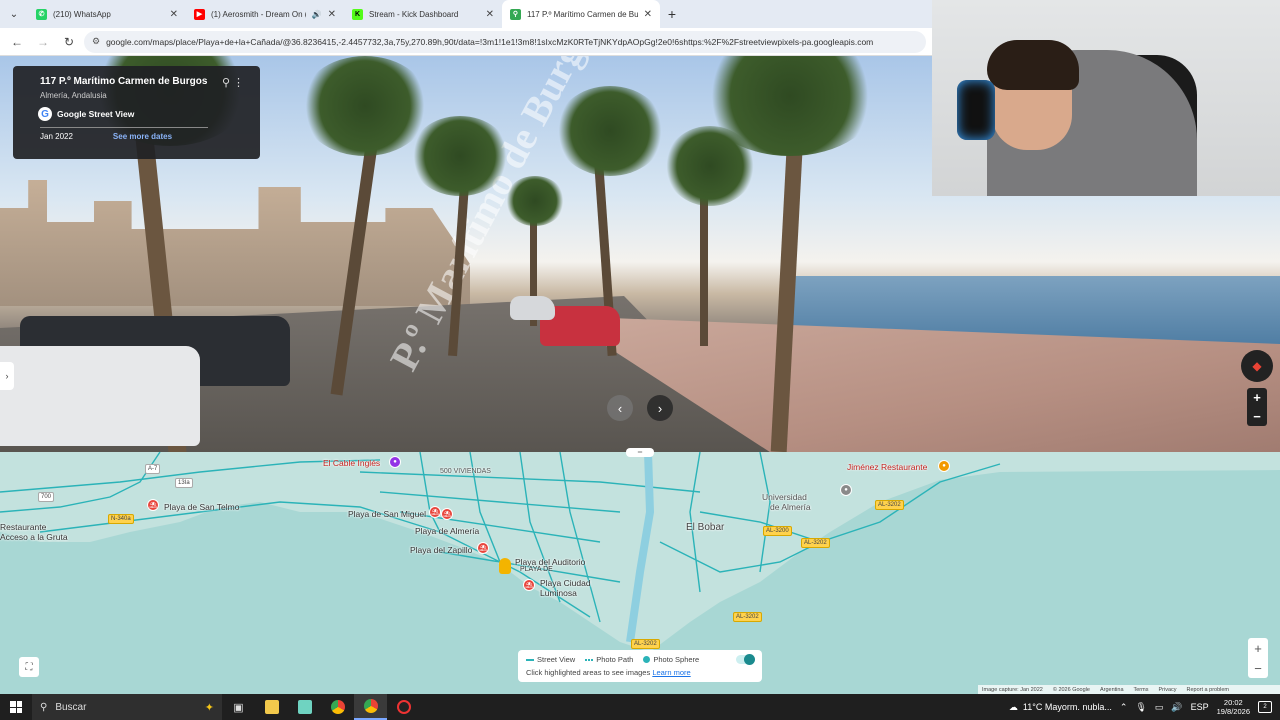  What do you see at coordinates (127, 707) in the screenshot?
I see `taskbar-search: ⚲ Buscar ✦` at bounding box center [127, 707].